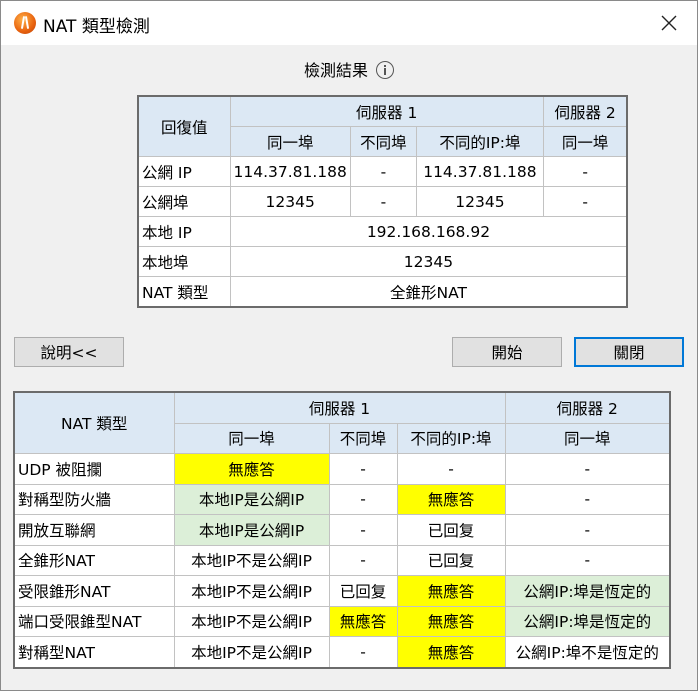 The height and width of the screenshot is (693, 700). I want to click on public-ip-s1-diff-ip: 114.37.81.188, so click(479, 171).